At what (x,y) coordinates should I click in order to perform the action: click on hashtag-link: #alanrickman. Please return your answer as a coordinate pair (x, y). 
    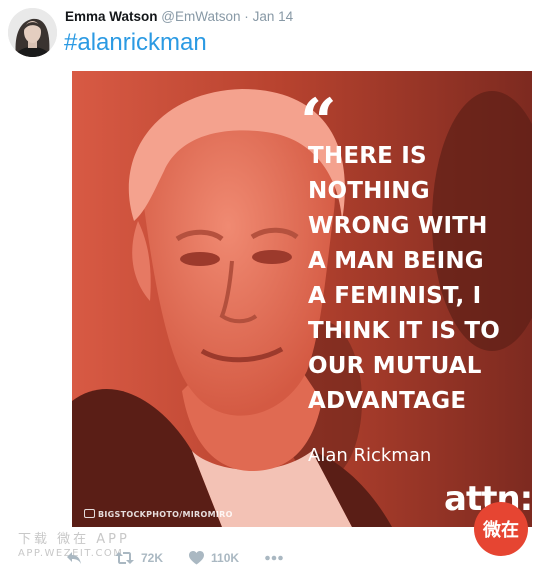
    Looking at the image, I should click on (135, 43).